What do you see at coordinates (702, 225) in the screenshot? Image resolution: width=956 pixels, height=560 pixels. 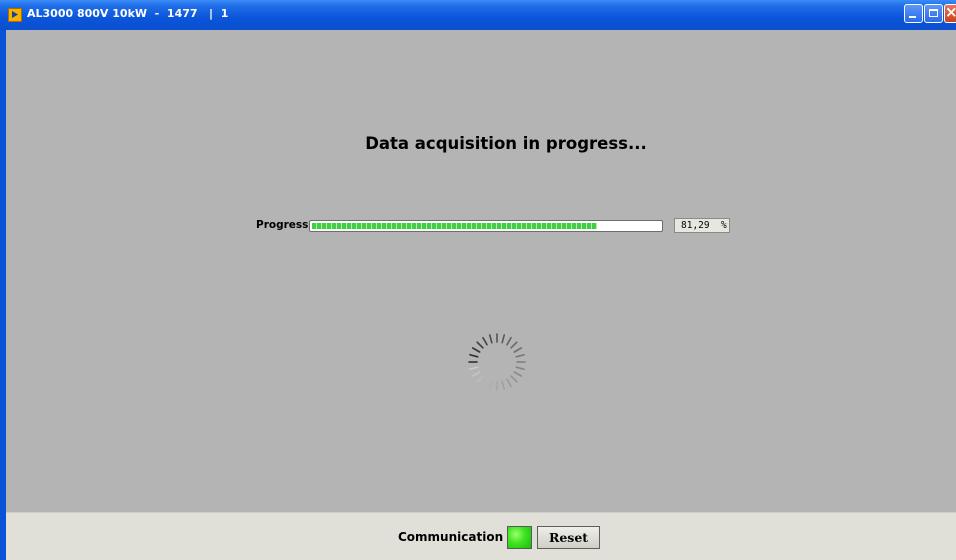 I see `progress-percent-display: 81,29 %` at bounding box center [702, 225].